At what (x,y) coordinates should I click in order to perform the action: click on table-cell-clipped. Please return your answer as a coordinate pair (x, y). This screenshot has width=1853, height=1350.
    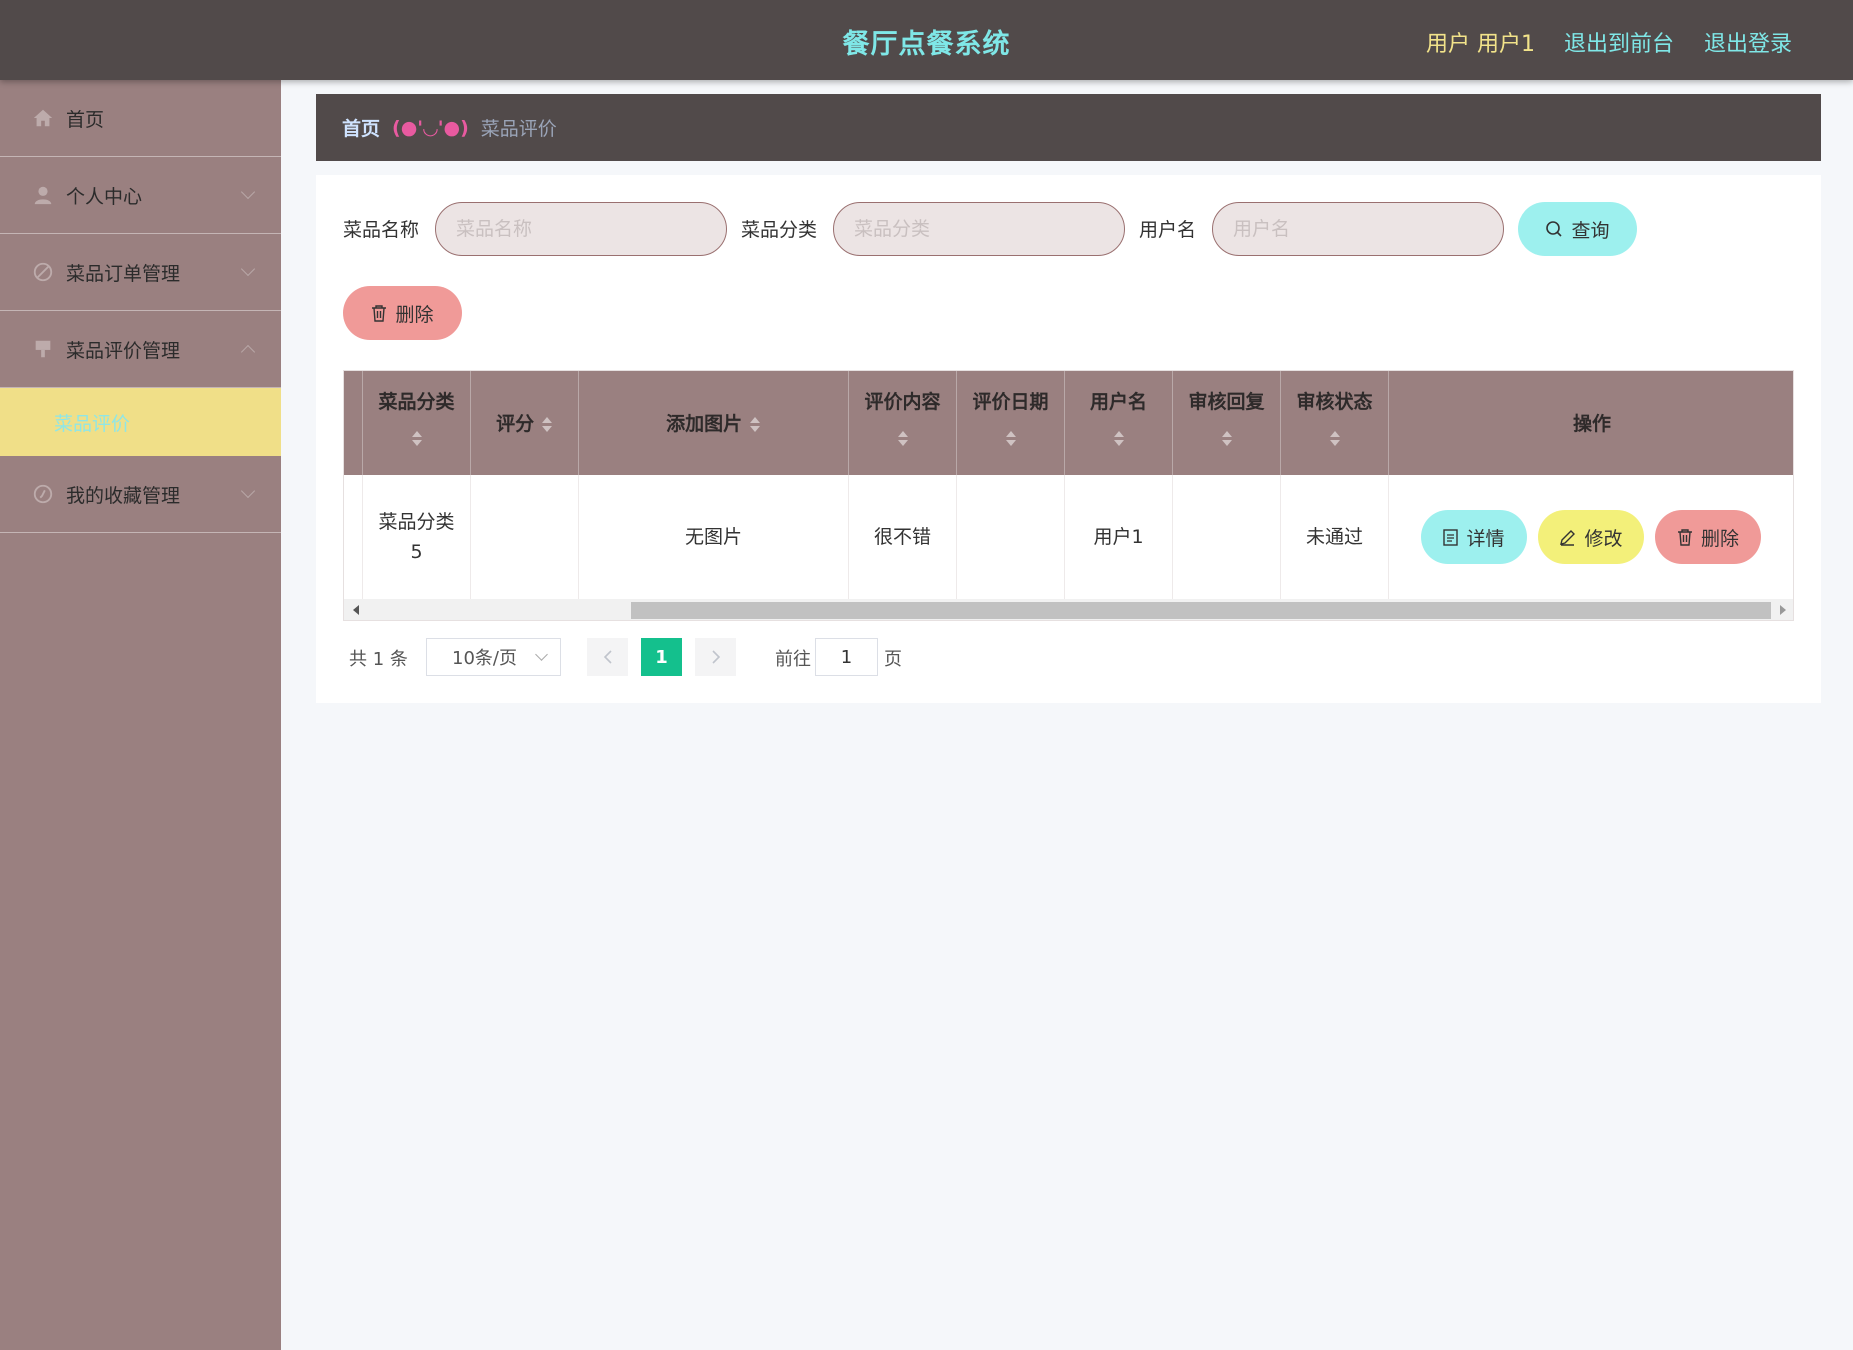
    Looking at the image, I should click on (353, 537).